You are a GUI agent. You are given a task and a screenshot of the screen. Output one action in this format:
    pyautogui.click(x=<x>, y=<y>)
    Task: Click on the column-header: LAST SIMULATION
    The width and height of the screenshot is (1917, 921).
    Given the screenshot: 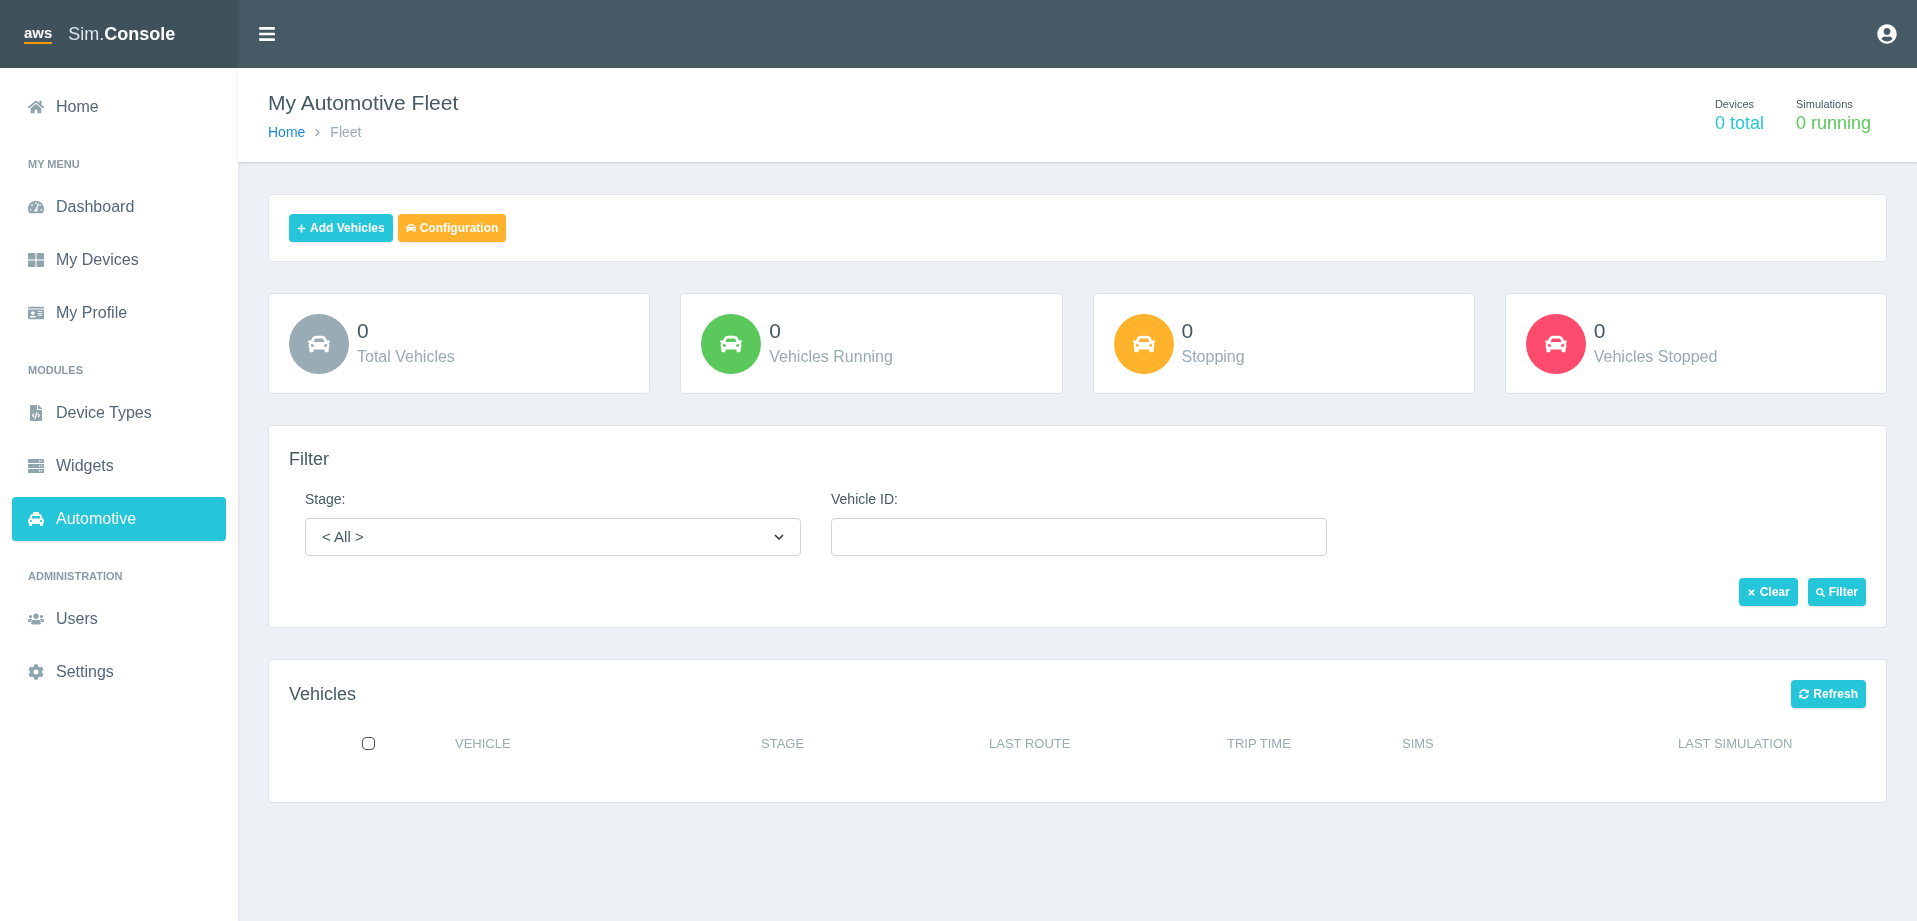 What is the action you would take?
    pyautogui.click(x=1735, y=744)
    